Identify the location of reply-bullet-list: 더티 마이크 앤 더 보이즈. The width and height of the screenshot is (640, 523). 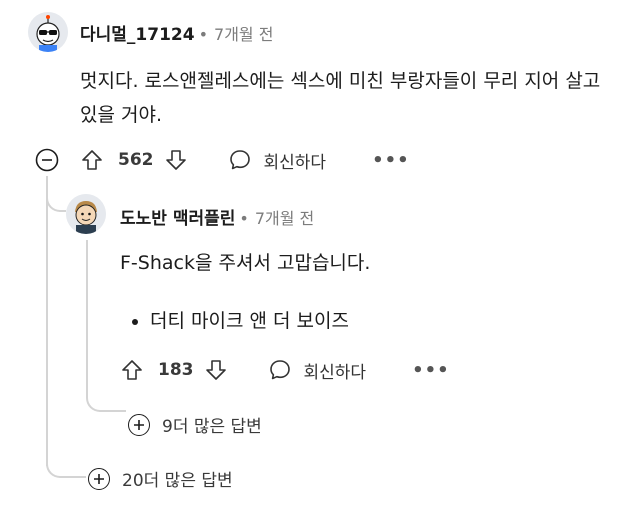
(328, 321).